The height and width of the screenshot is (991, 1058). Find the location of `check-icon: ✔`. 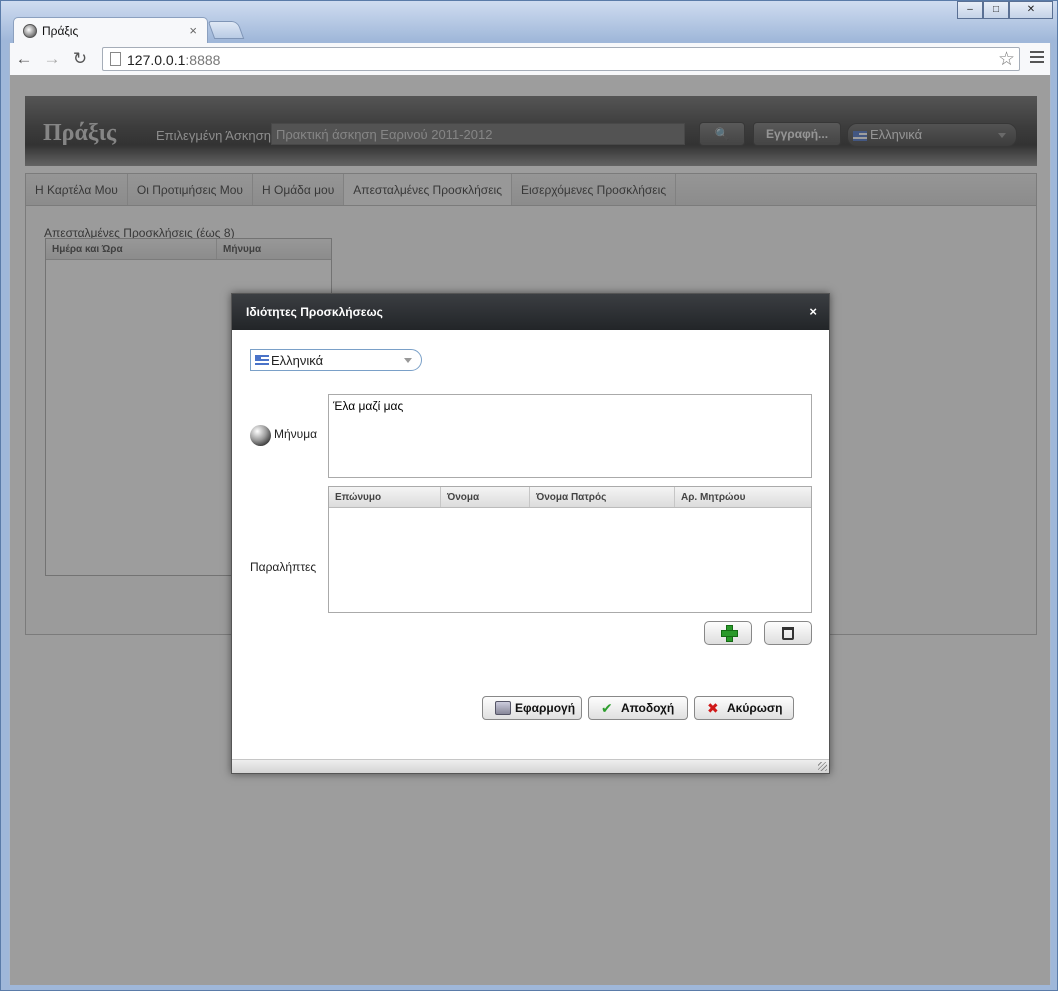

check-icon: ✔ is located at coordinates (607, 708).